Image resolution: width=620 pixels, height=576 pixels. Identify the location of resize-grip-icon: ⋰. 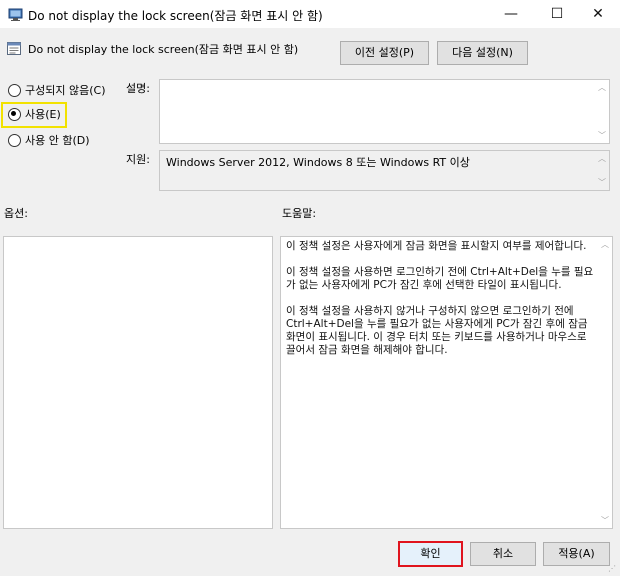
(613, 569).